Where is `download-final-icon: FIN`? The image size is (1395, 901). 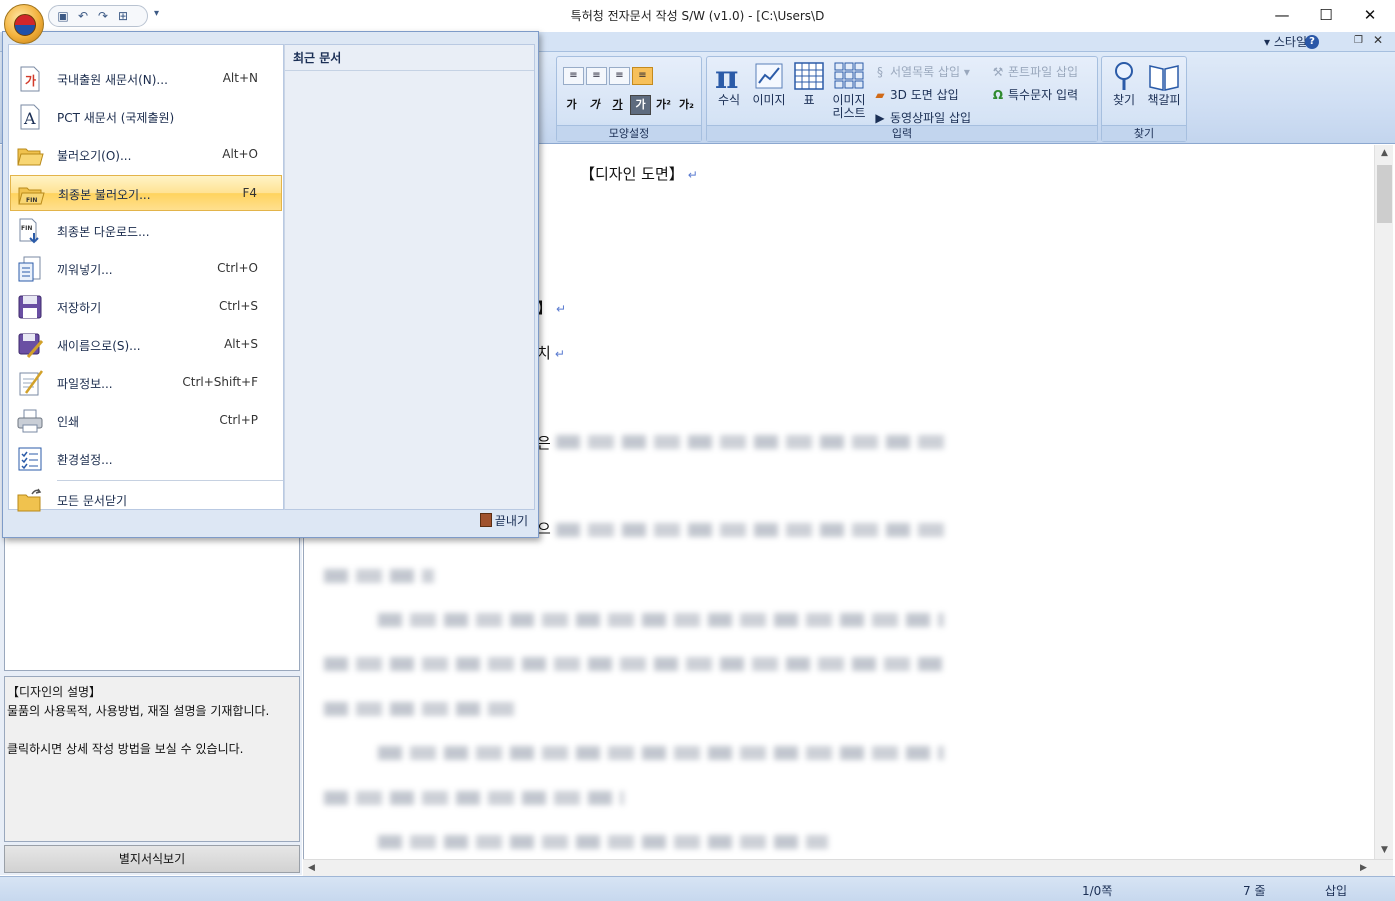
download-final-icon: FIN is located at coordinates (29, 231).